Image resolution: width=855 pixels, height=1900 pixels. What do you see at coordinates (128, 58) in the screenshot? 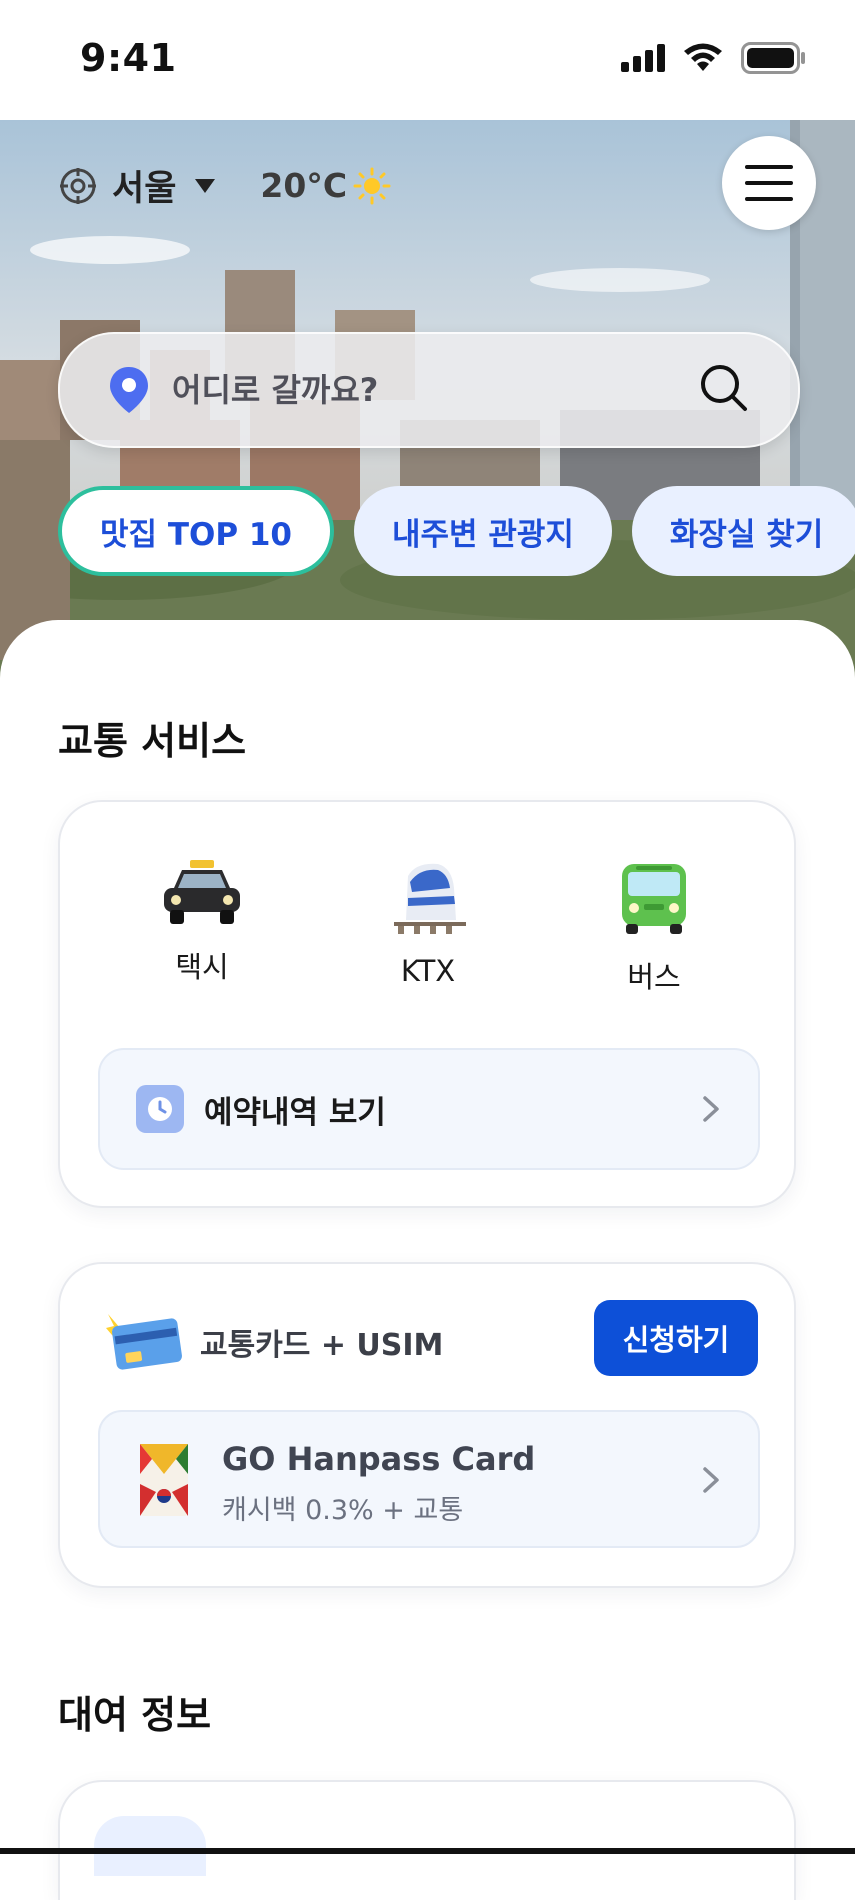
I see `status-time: 9:41` at bounding box center [128, 58].